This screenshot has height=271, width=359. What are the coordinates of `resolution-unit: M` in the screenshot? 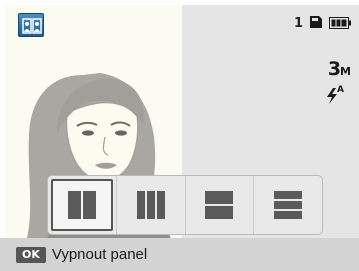 It's located at (345, 71).